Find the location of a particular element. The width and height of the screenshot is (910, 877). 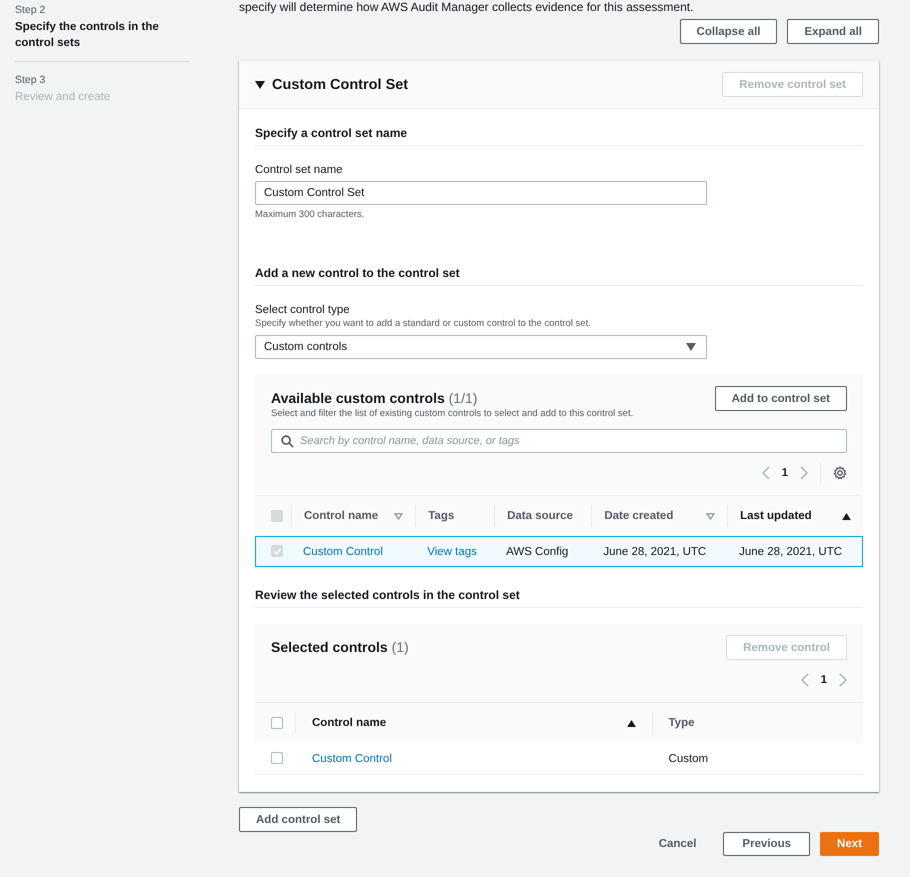

control-set-name-field: Custom Control Set is located at coordinates (481, 193).